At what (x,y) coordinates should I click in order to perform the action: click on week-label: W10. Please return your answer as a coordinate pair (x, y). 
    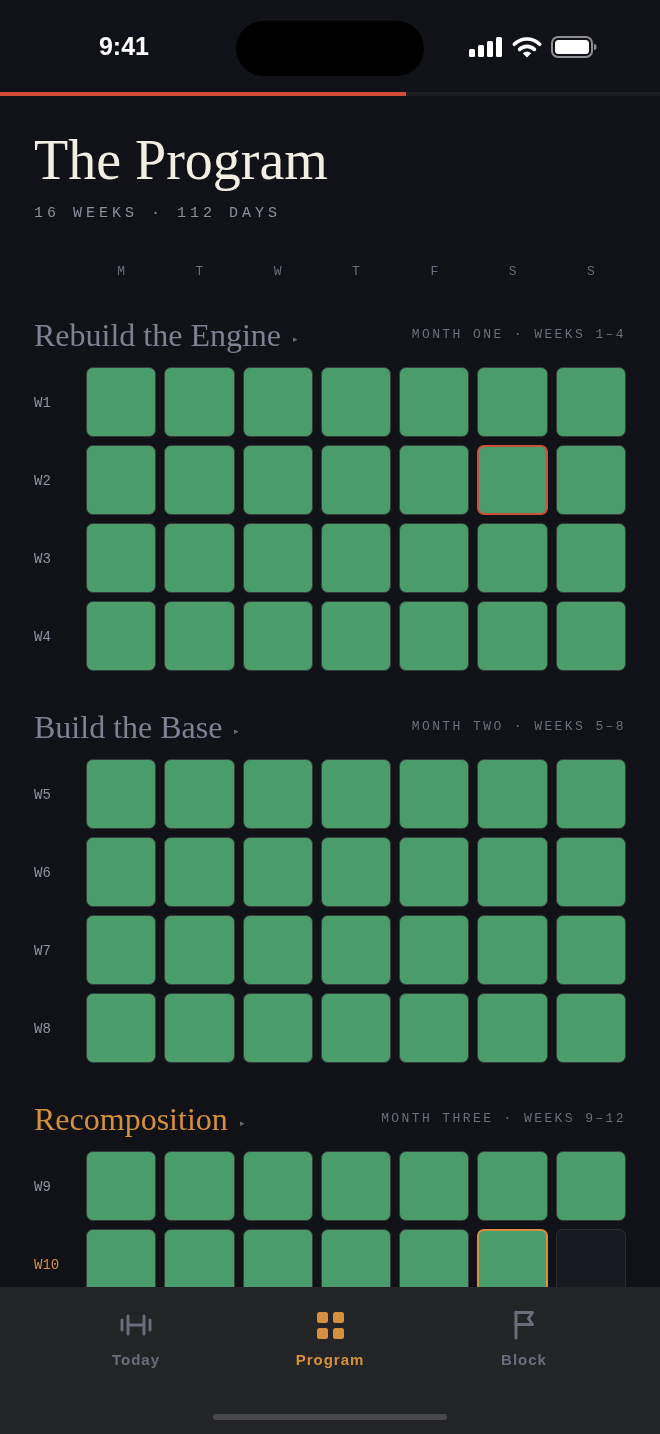
    Looking at the image, I should click on (47, 1265).